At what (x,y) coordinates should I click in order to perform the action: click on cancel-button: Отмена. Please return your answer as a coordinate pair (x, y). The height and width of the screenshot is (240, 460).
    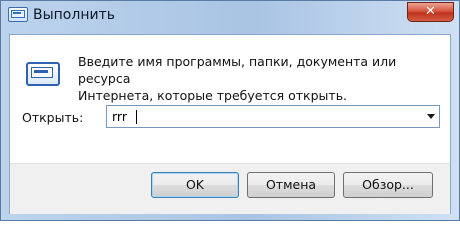
    Looking at the image, I should click on (291, 185).